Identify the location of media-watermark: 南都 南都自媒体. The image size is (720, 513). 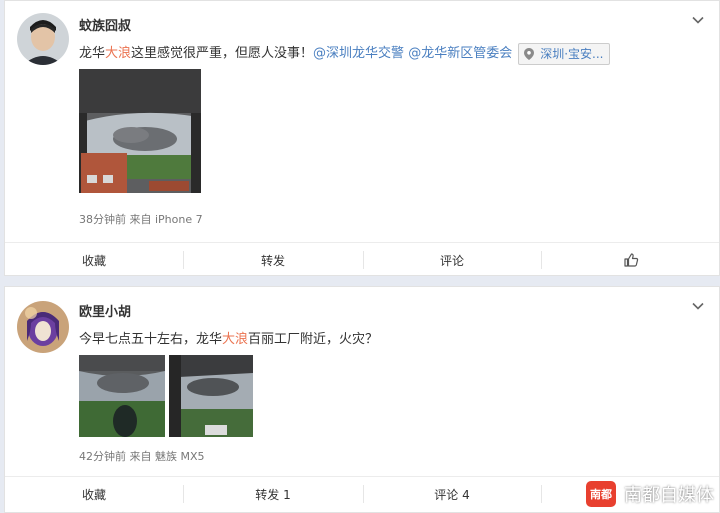
(650, 494).